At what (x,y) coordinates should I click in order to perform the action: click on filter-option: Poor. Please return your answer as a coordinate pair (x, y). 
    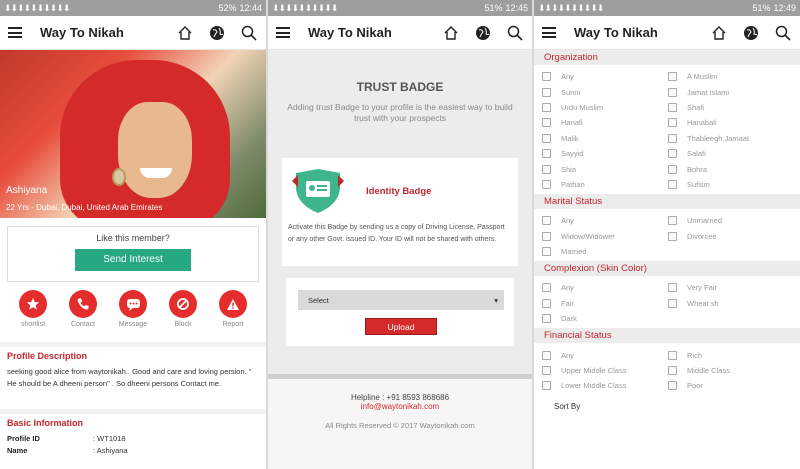
    Looking at the image, I should click on (731, 385).